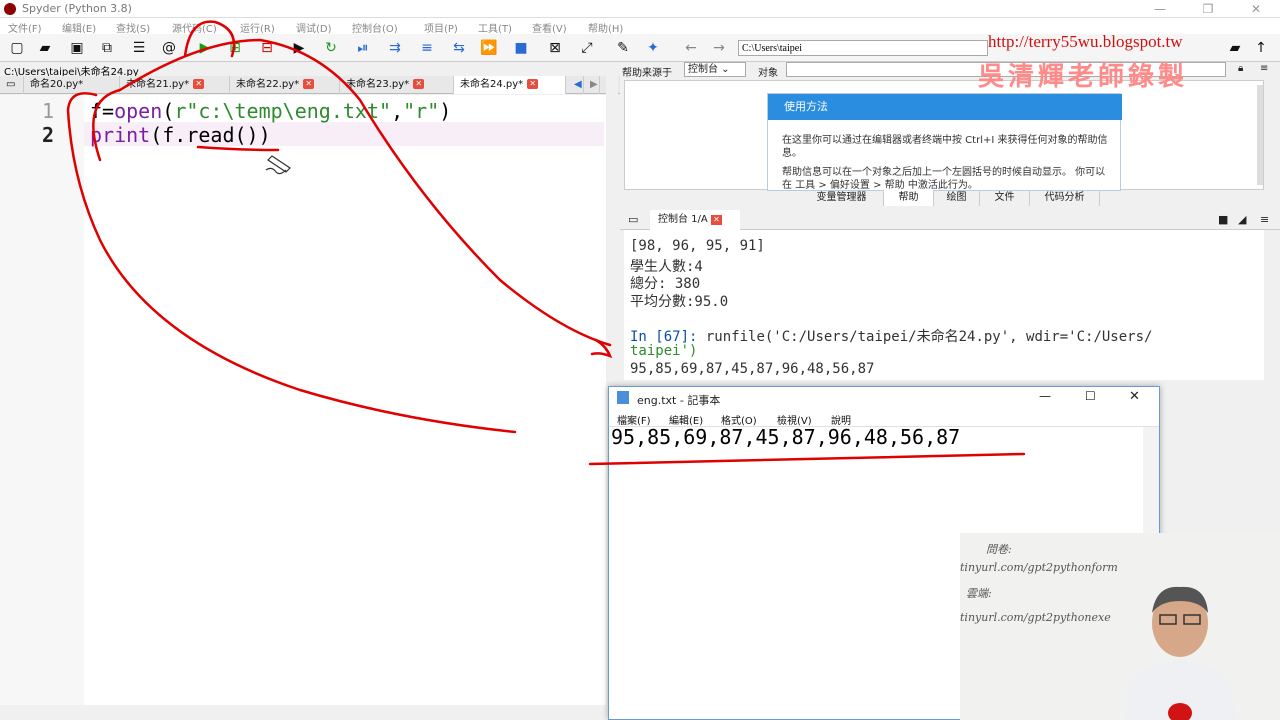 The height and width of the screenshot is (720, 1280). Describe the element at coordinates (1134, 396) in the screenshot. I see `notepad-close-button: ✕` at that location.